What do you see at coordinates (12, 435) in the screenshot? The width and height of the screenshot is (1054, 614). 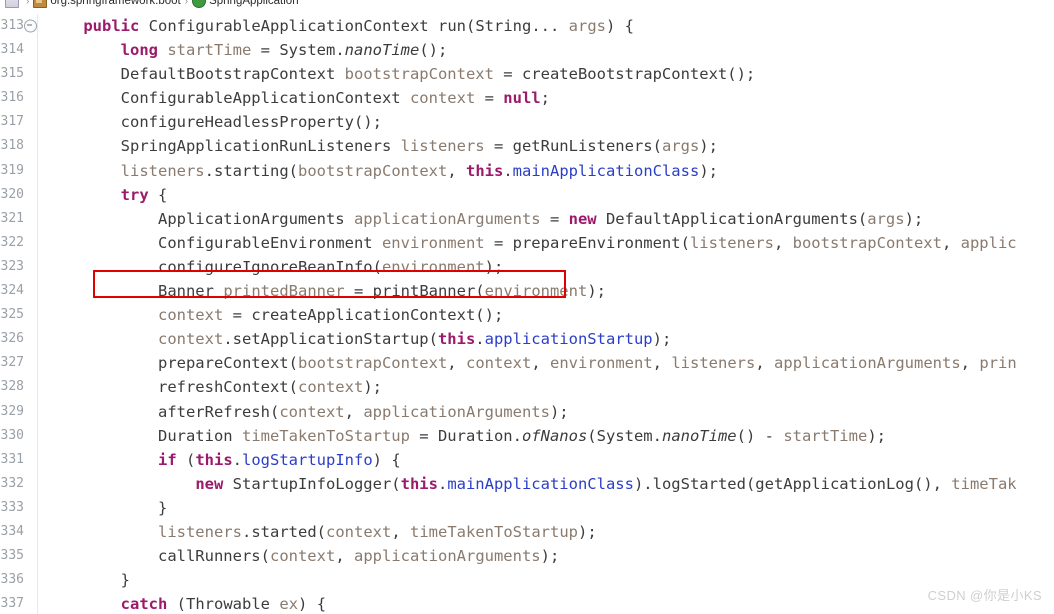 I see `line-number: 330` at bounding box center [12, 435].